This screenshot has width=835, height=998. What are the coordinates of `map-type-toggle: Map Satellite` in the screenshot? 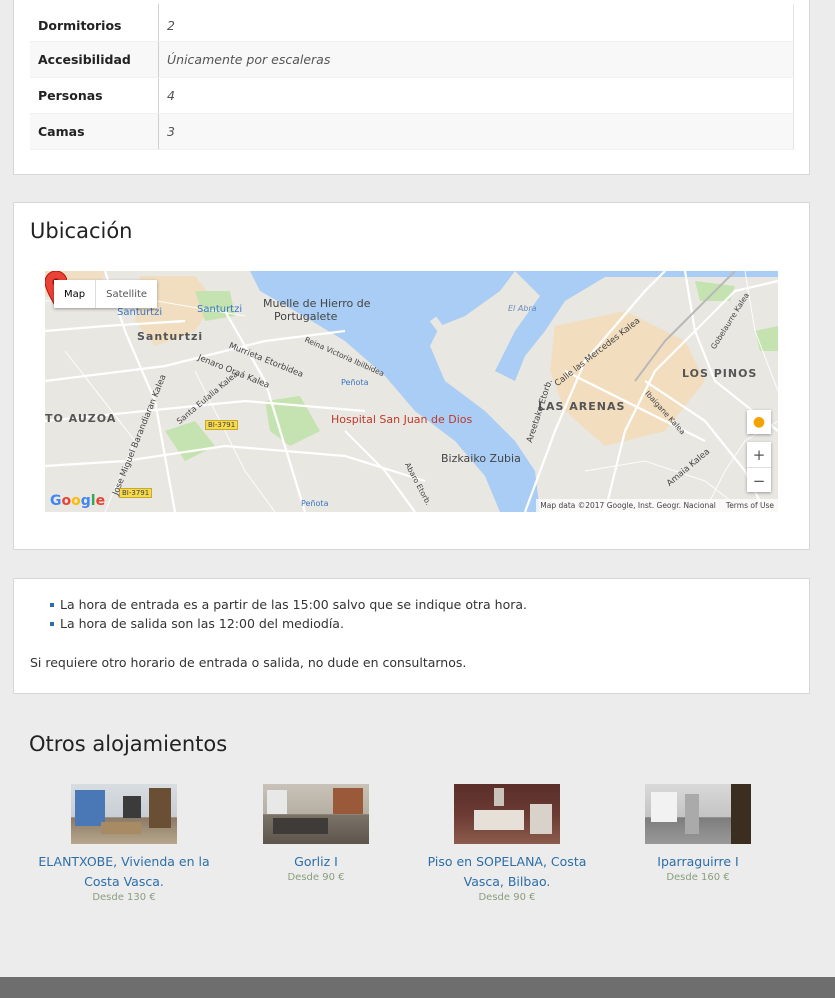 It's located at (106, 294).